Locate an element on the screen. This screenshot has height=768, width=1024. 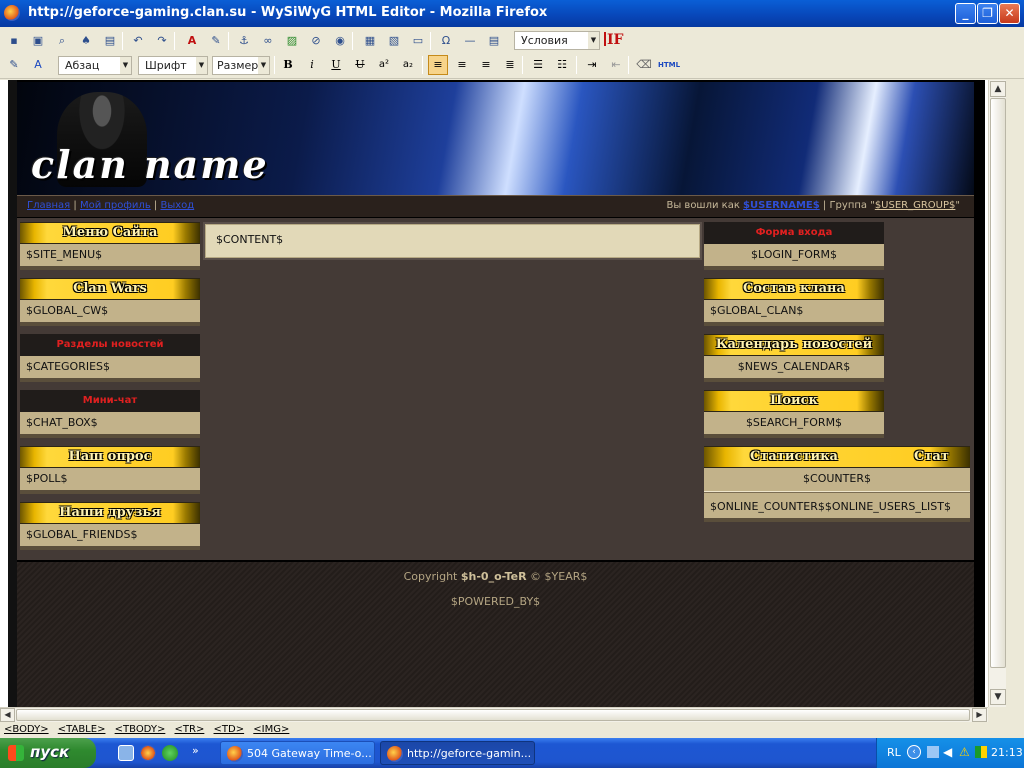
undo-icon: ↶ is located at coordinates (138, 41).